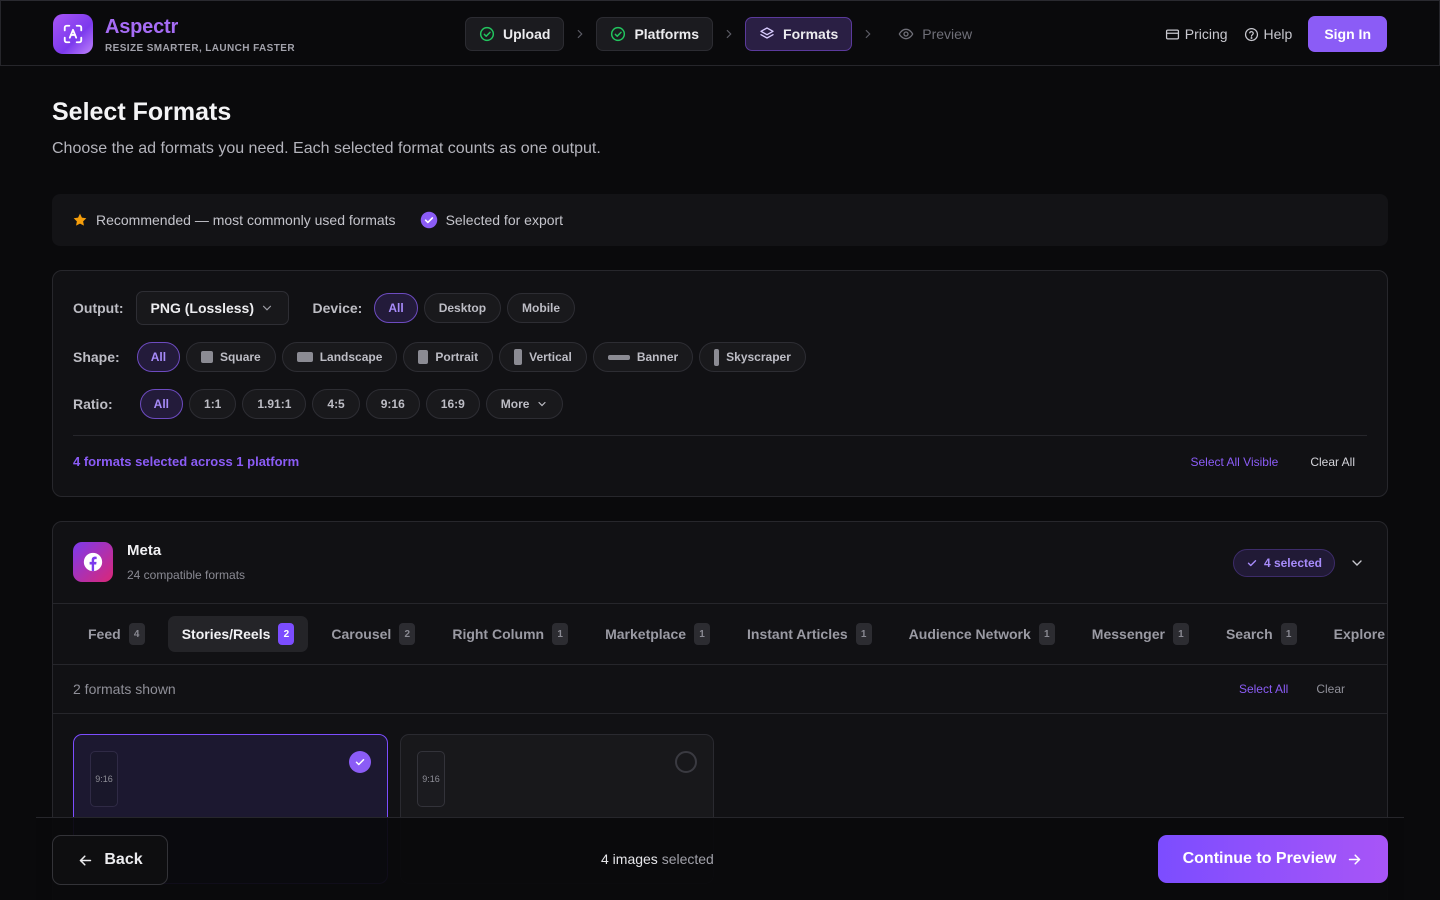 The image size is (1440, 900). What do you see at coordinates (304, 357) in the screenshot?
I see `landscape-shape-icon` at bounding box center [304, 357].